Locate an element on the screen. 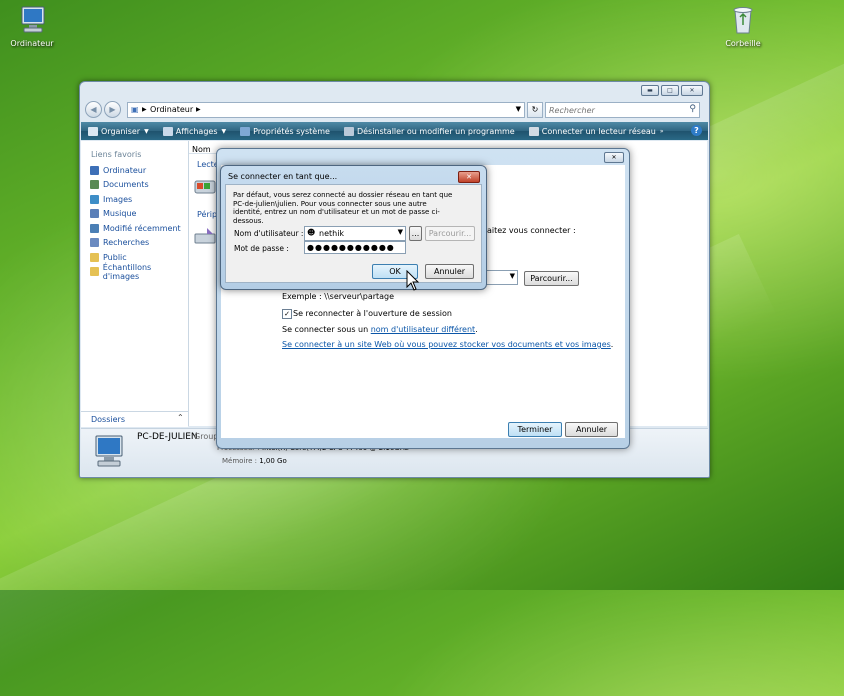 Image resolution: width=844 pixels, height=696 pixels. desinstaller-button: Désinstaller ou modifier un programme is located at coordinates (429, 131).